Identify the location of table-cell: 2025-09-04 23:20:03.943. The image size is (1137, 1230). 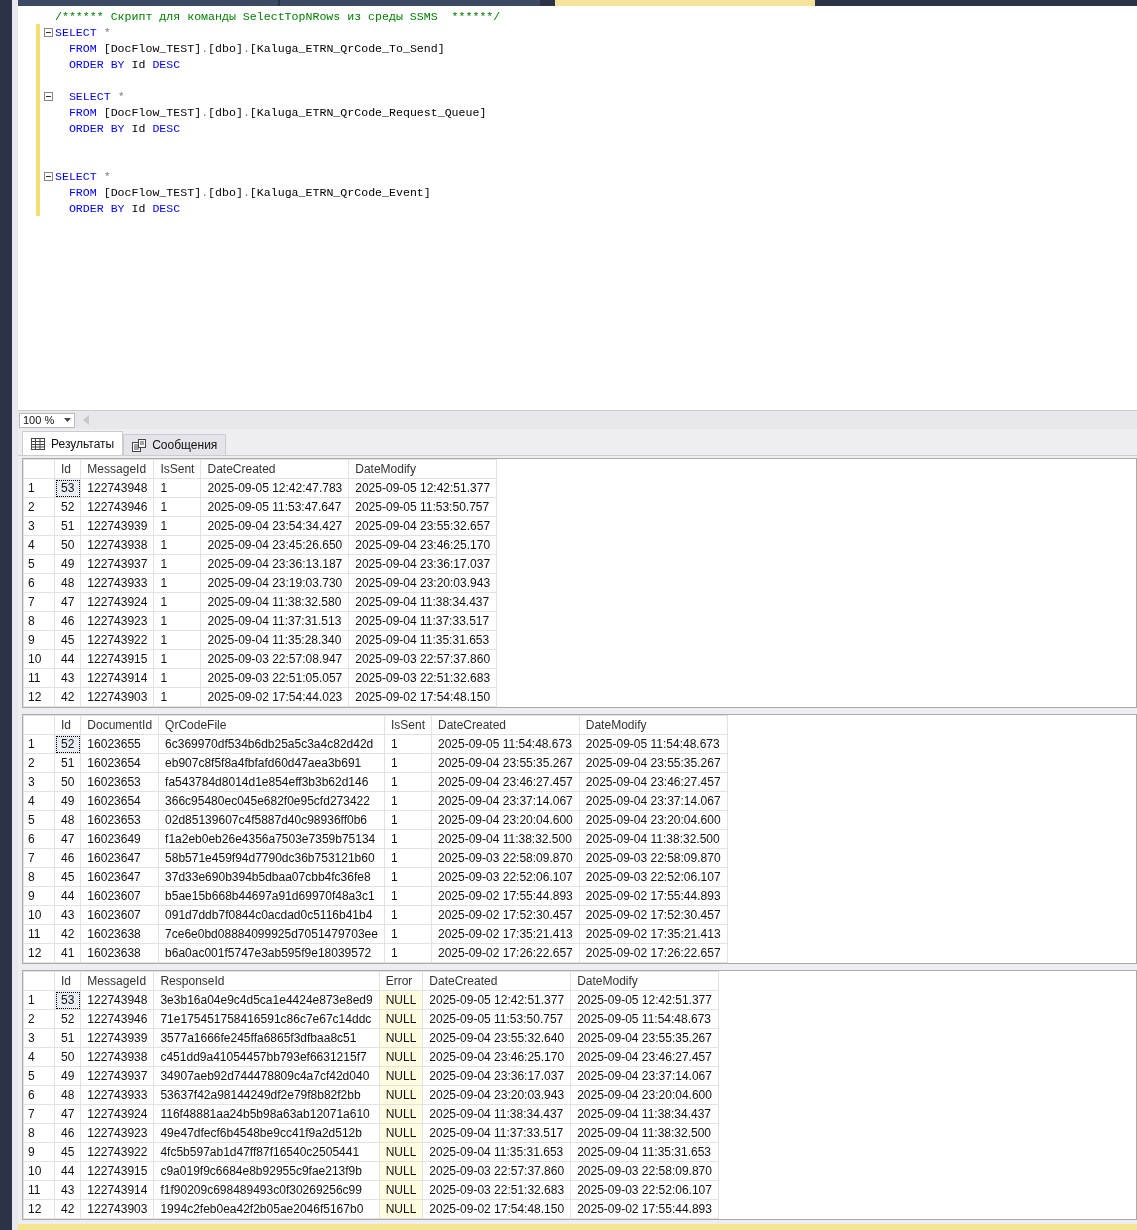
(422, 583).